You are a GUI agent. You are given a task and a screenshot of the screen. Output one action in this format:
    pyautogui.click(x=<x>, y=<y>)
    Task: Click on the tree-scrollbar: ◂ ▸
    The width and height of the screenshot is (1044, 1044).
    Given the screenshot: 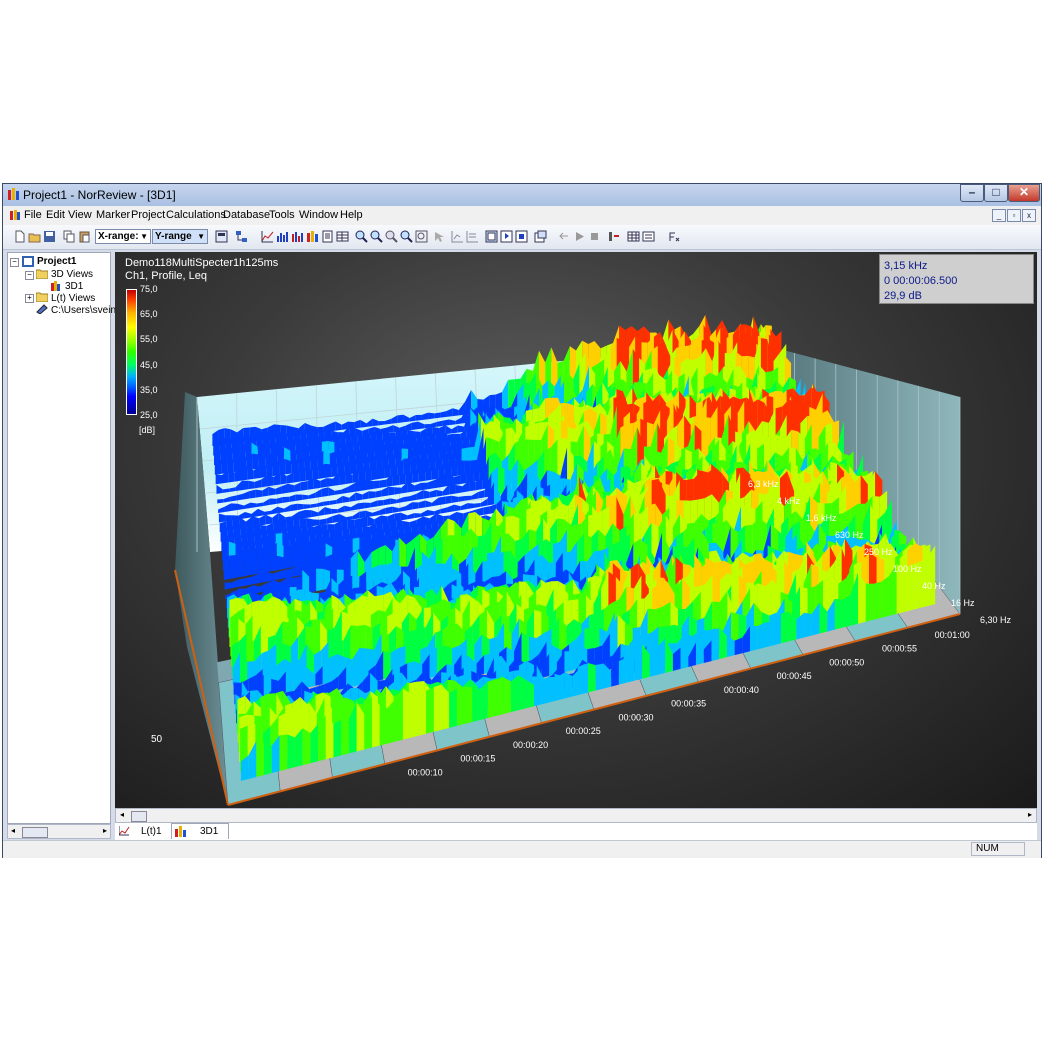 What is the action you would take?
    pyautogui.click(x=59, y=831)
    